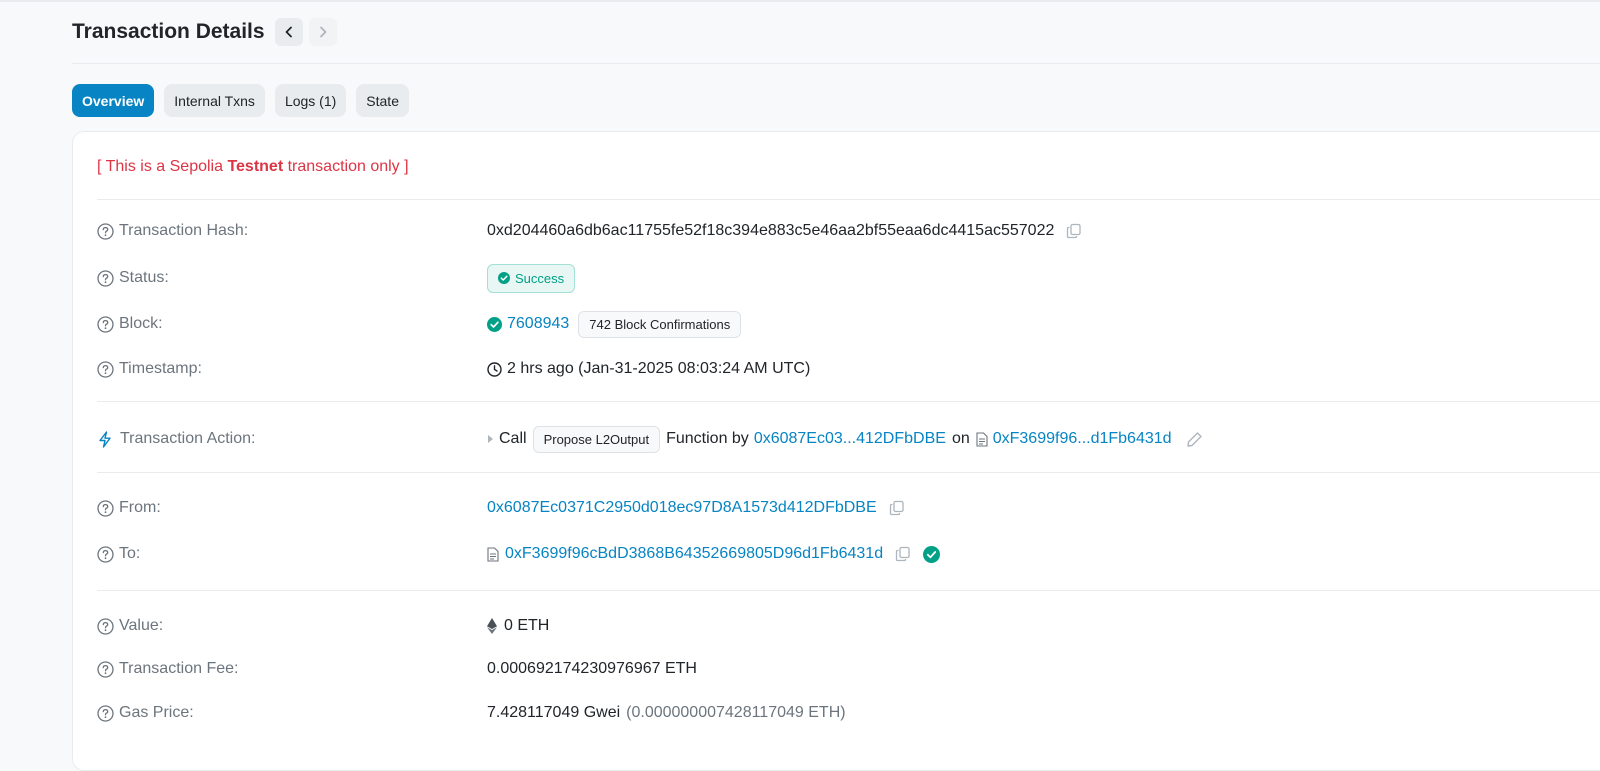 Image resolution: width=1600 pixels, height=771 pixels. I want to click on transaction-fee-label: Transaction Fee:, so click(179, 668).